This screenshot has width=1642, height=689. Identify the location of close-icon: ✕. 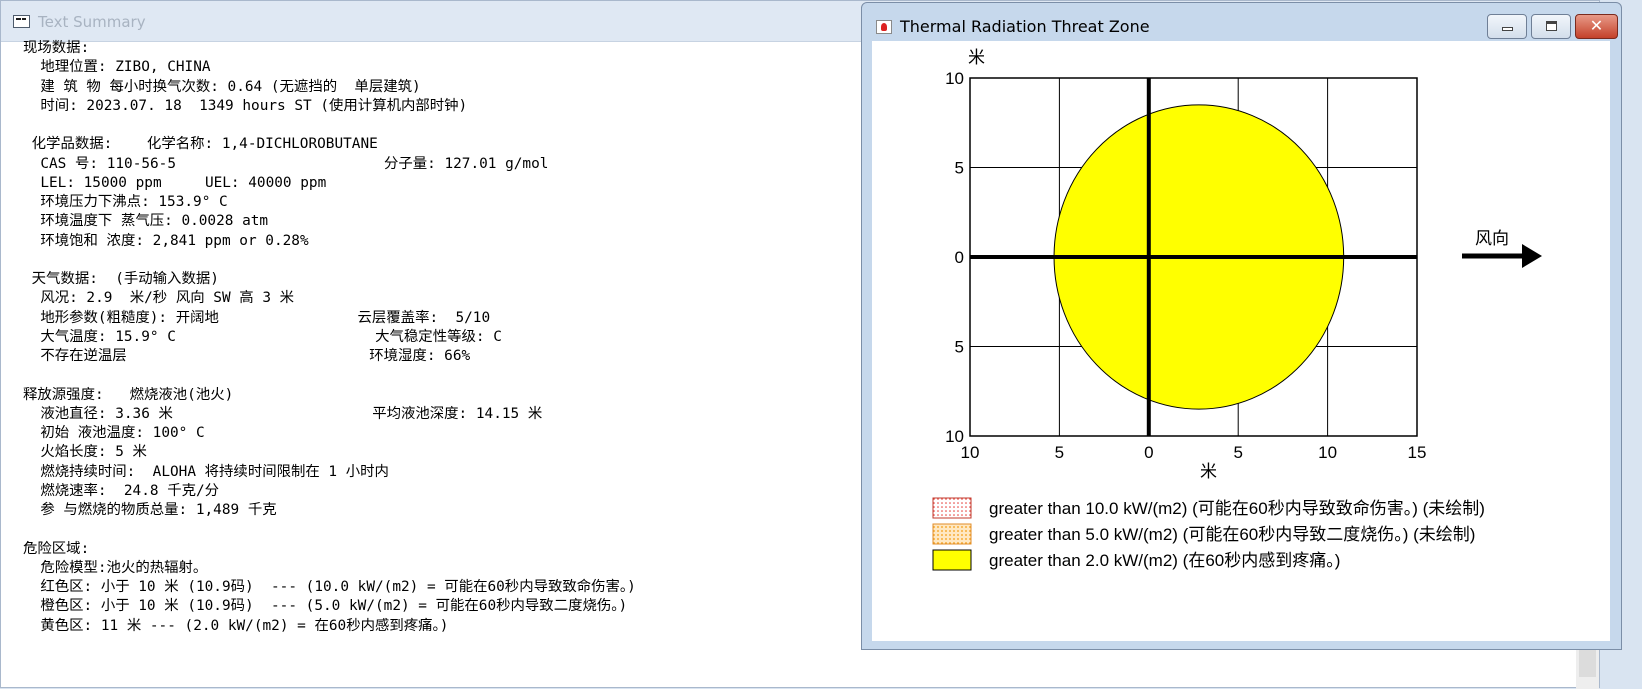
(1596, 25).